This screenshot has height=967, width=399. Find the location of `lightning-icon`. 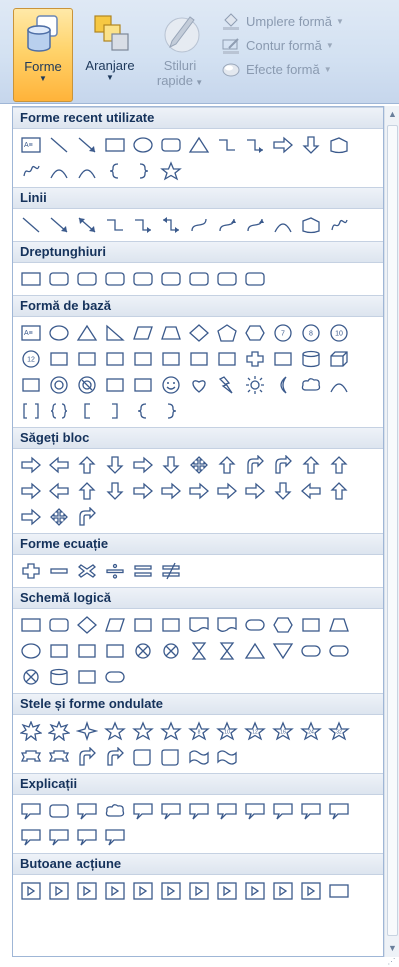

lightning-icon is located at coordinates (227, 385).